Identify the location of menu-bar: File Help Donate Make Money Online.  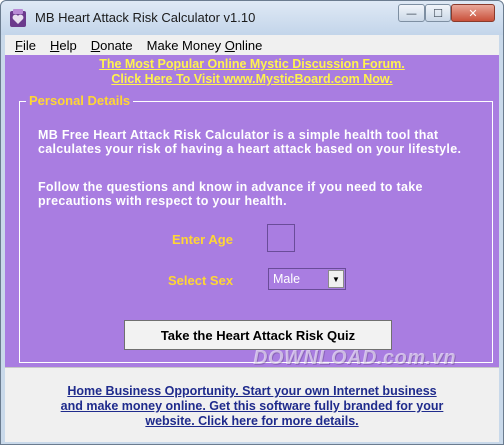
(252, 45).